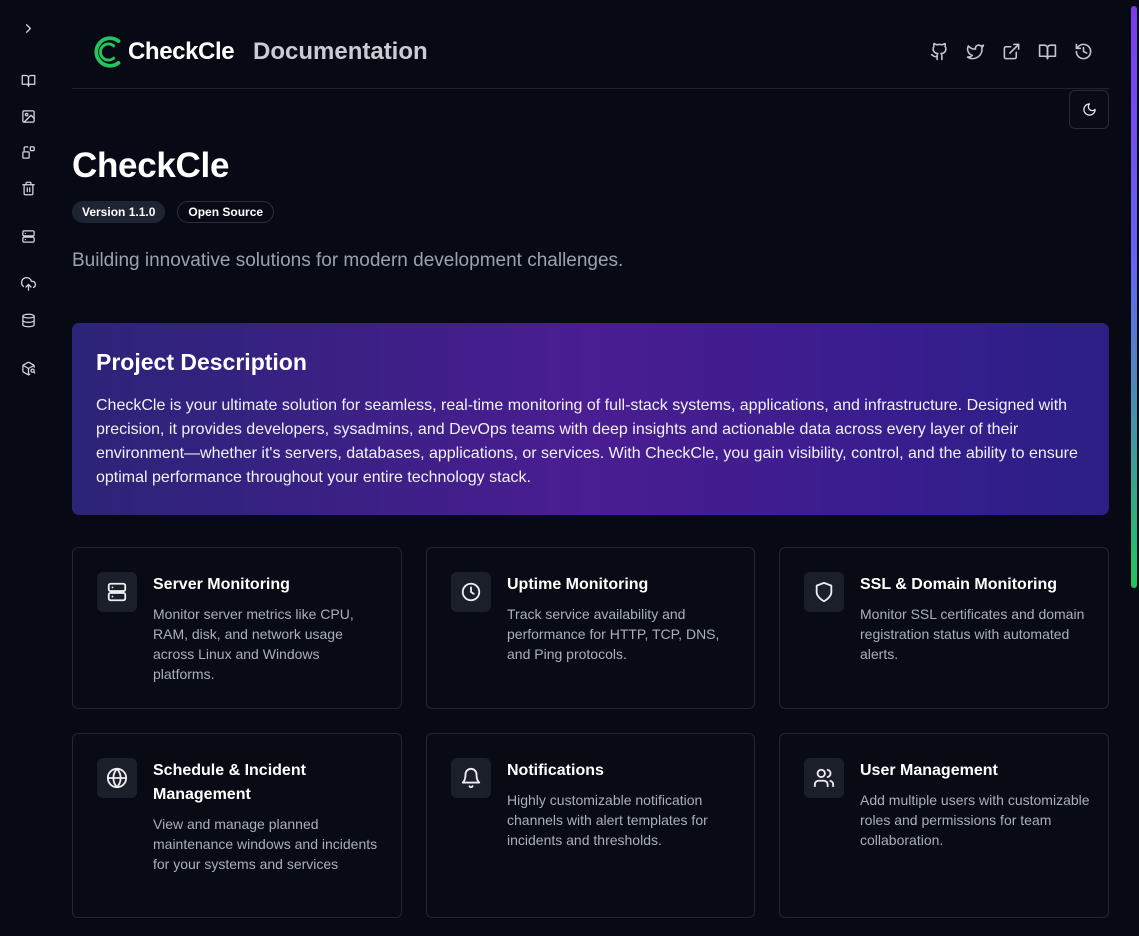 The width and height of the screenshot is (1139, 936). I want to click on trash-icon, so click(28, 188).